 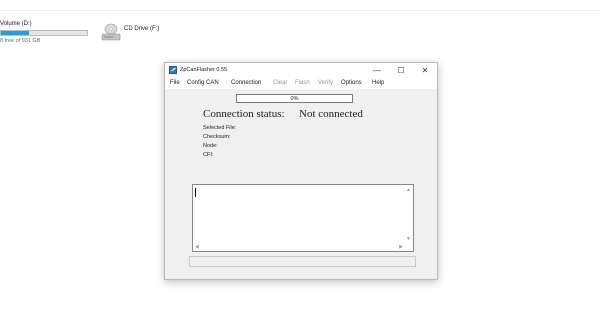 I want to click on minimize-button: —, so click(x=377, y=70).